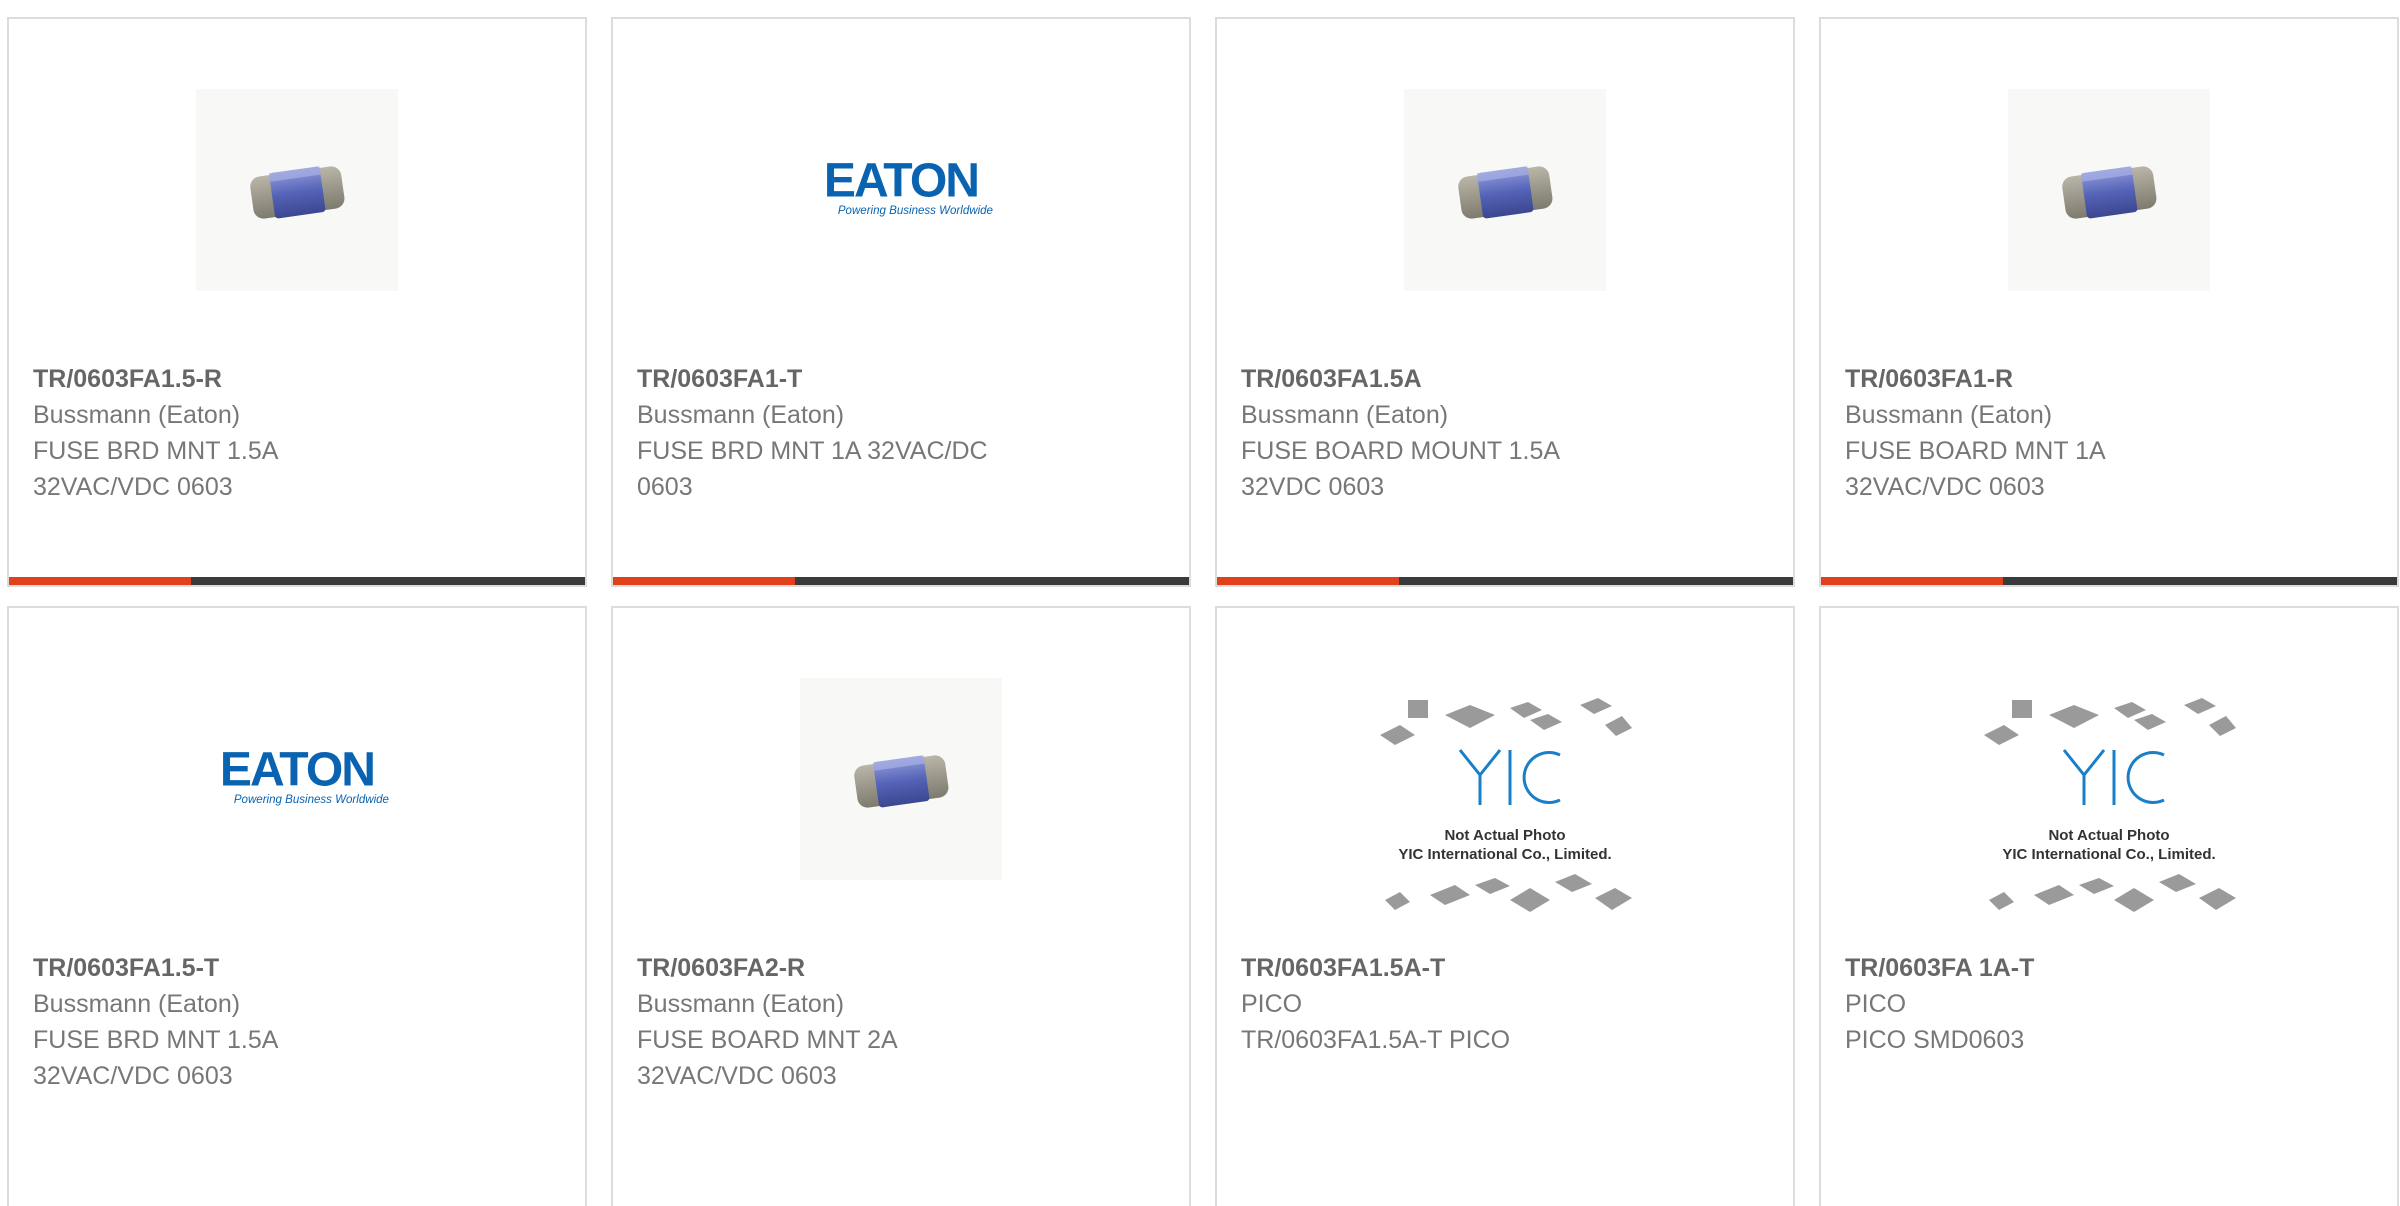 Image resolution: width=2400 pixels, height=1206 pixels. What do you see at coordinates (253, 379) in the screenshot?
I see `part-number-link: TR/0603FA1.5-R` at bounding box center [253, 379].